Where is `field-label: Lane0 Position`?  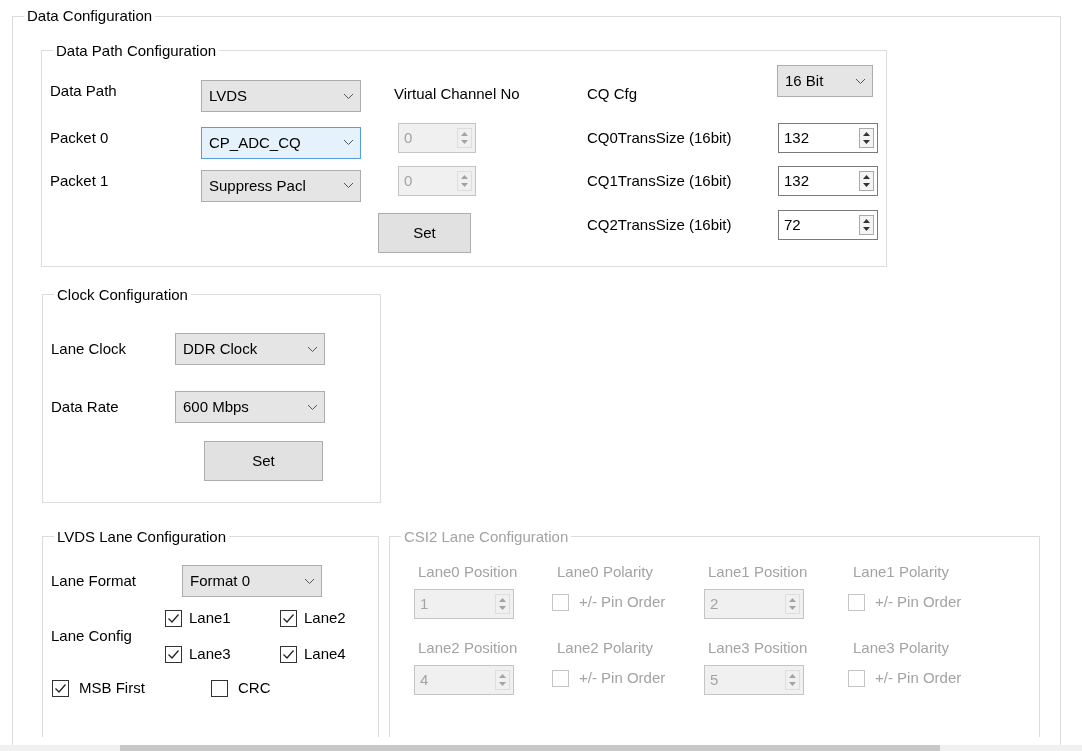 field-label: Lane0 Position is located at coordinates (468, 572).